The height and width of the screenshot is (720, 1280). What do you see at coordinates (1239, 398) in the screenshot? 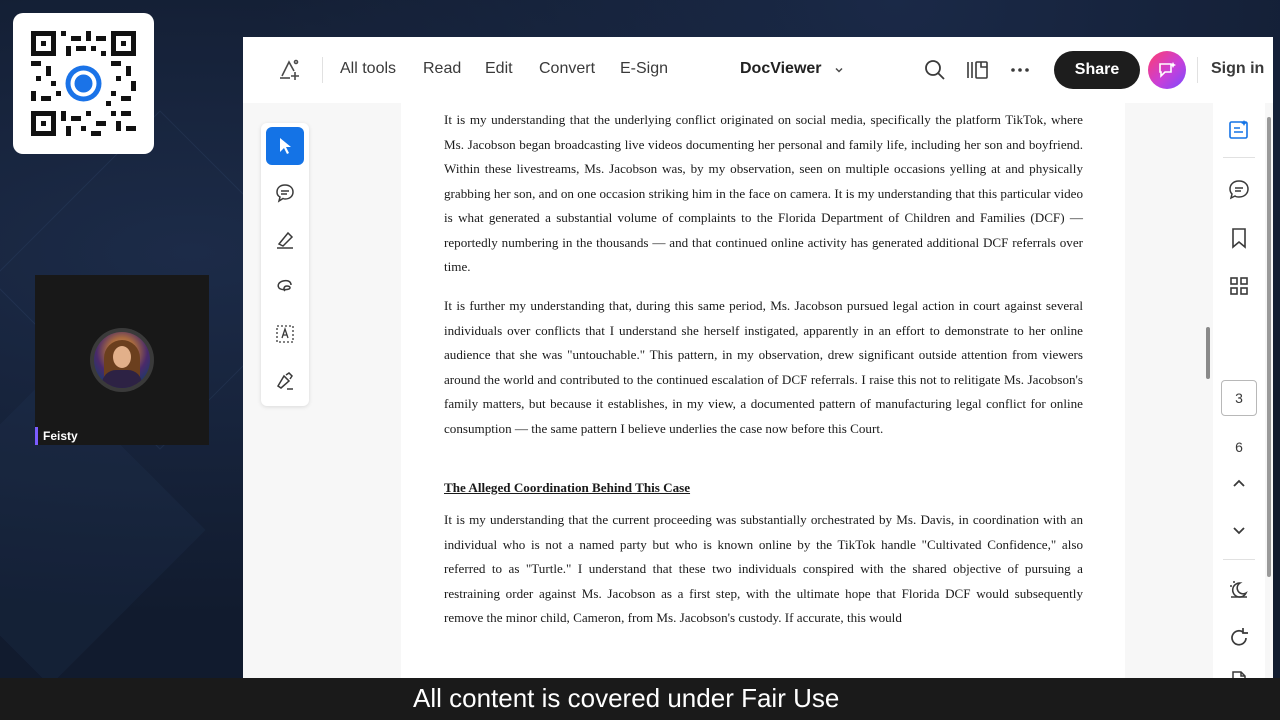
I see `current-page-input: 3` at bounding box center [1239, 398].